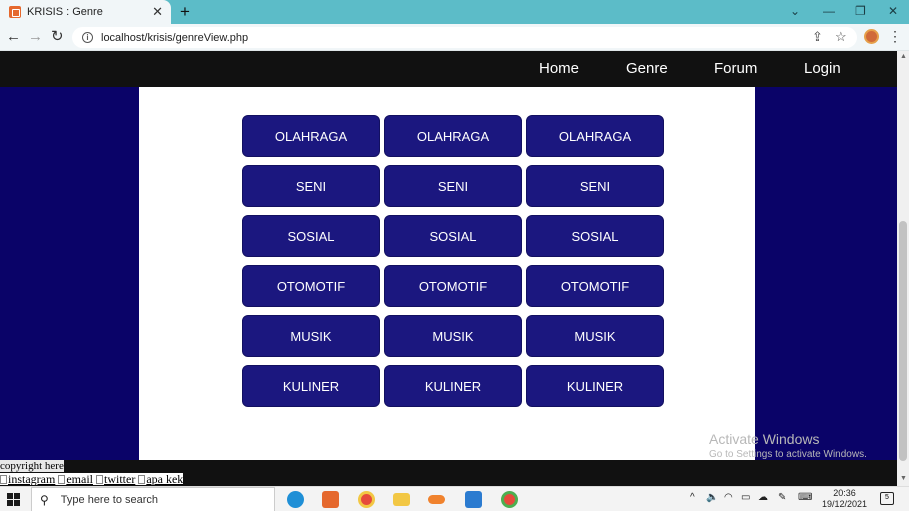 The image size is (909, 511). I want to click on twitter-image-icon, so click(99, 479).